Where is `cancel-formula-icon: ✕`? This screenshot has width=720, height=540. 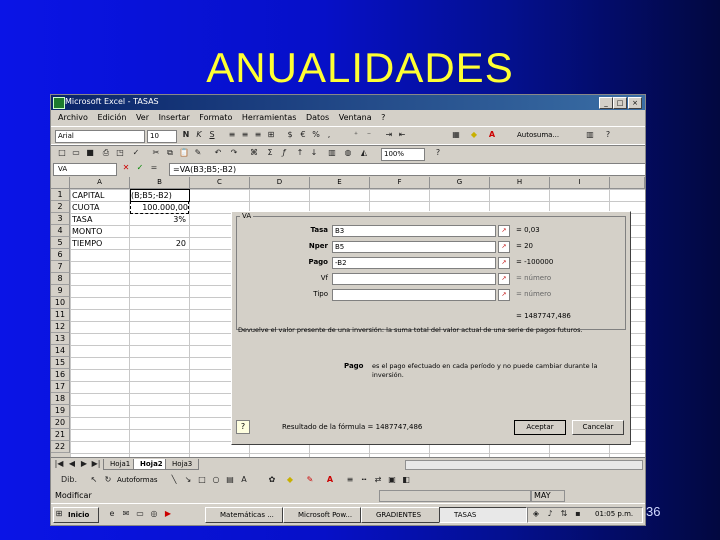
cancel-formula-icon: ✕ is located at coordinates (126, 168).